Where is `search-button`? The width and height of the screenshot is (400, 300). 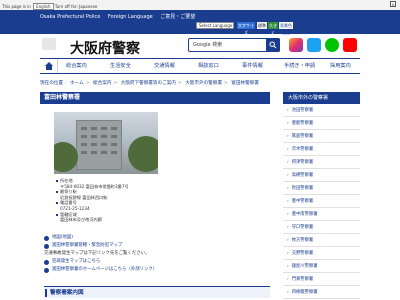 search-button is located at coordinates (273, 45).